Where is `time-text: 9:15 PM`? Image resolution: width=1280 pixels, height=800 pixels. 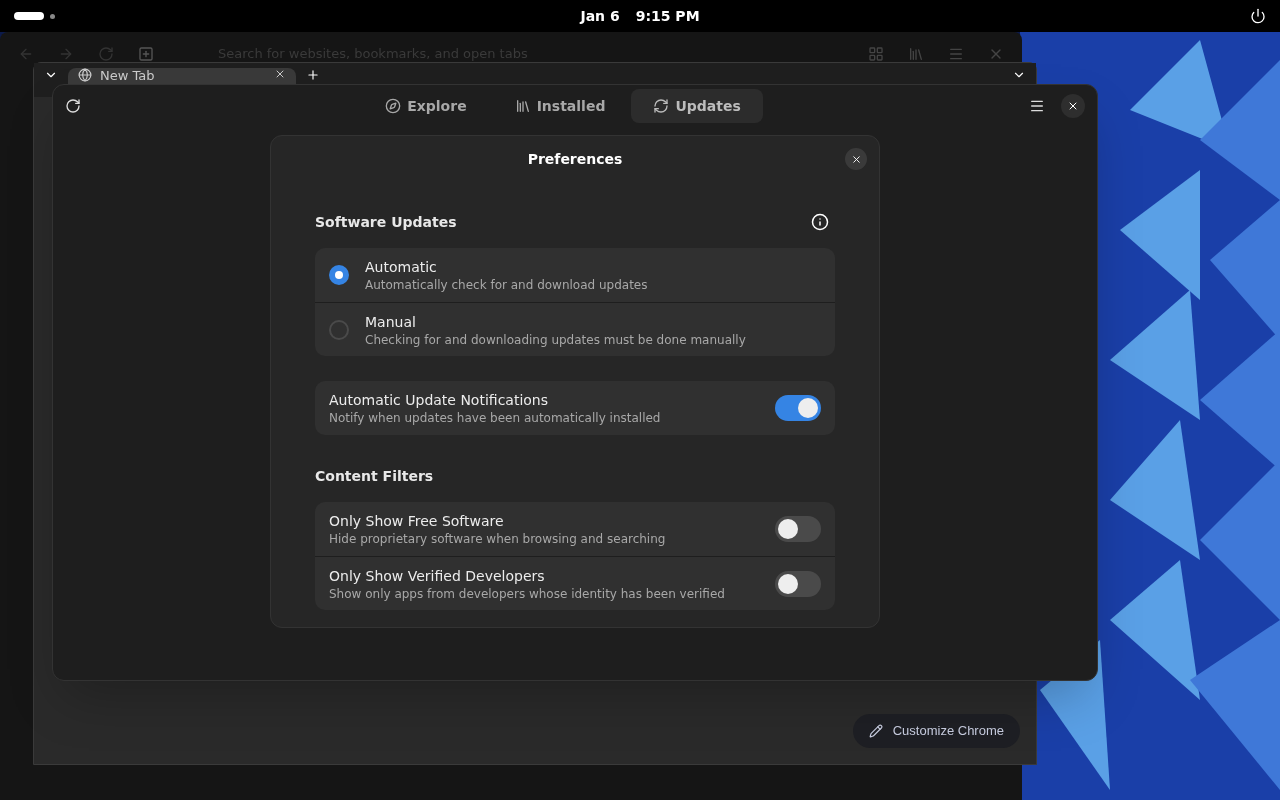
time-text: 9:15 PM is located at coordinates (667, 16).